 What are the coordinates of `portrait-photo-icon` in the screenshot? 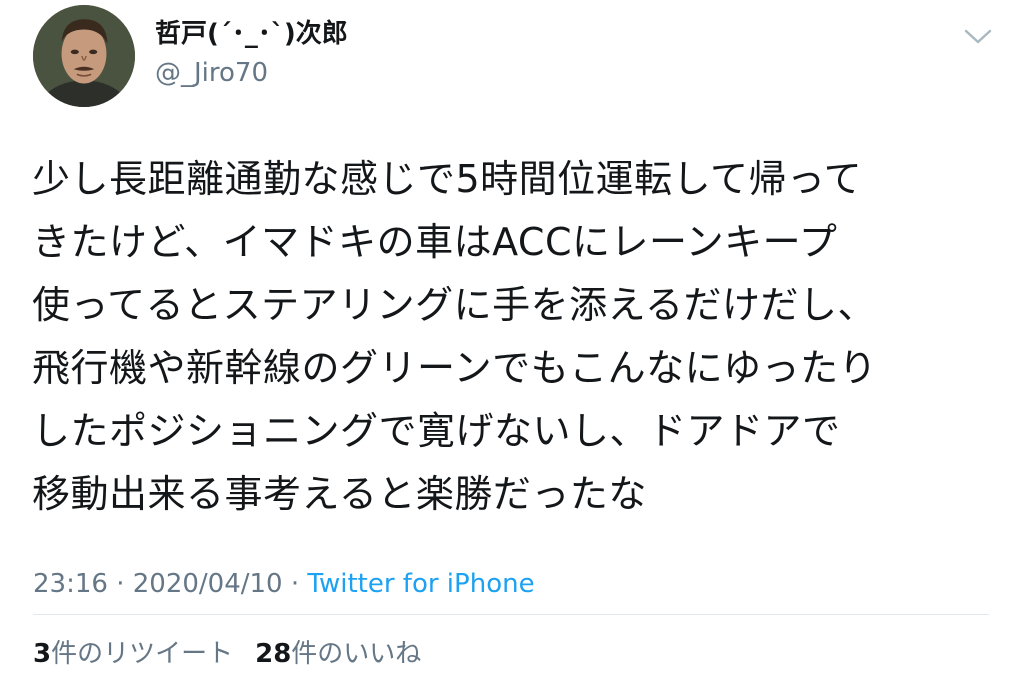 It's located at (84, 56).